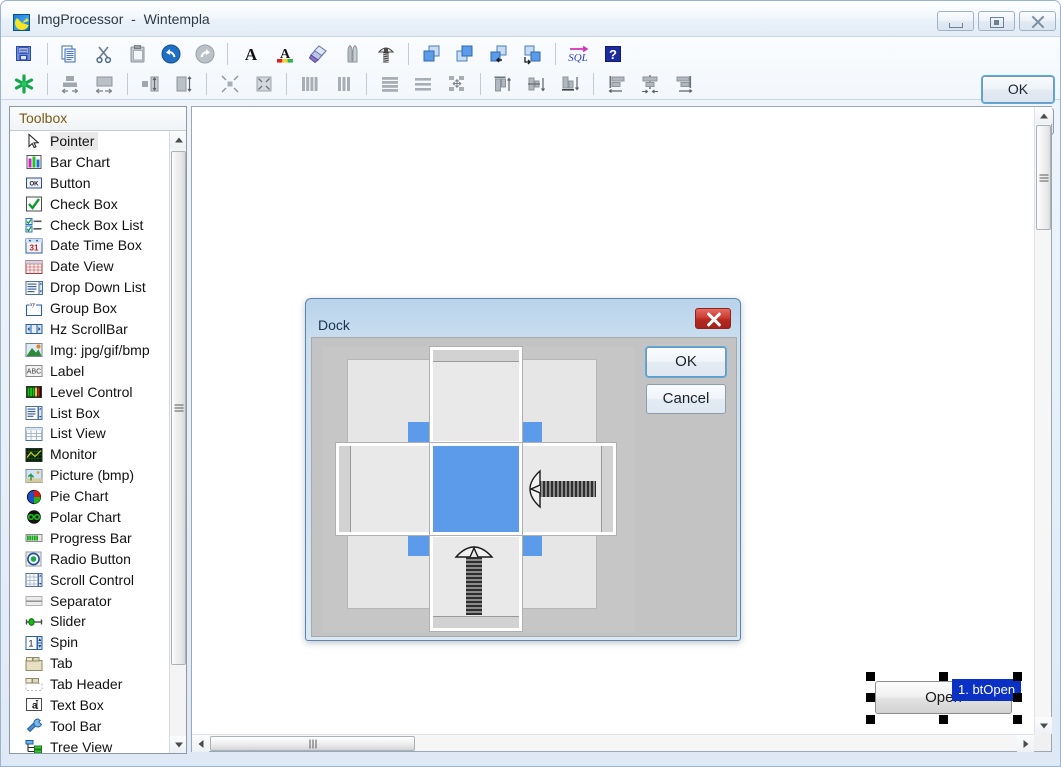  Describe the element at coordinates (1018, 89) in the screenshot. I see `ok-button: OK` at that location.